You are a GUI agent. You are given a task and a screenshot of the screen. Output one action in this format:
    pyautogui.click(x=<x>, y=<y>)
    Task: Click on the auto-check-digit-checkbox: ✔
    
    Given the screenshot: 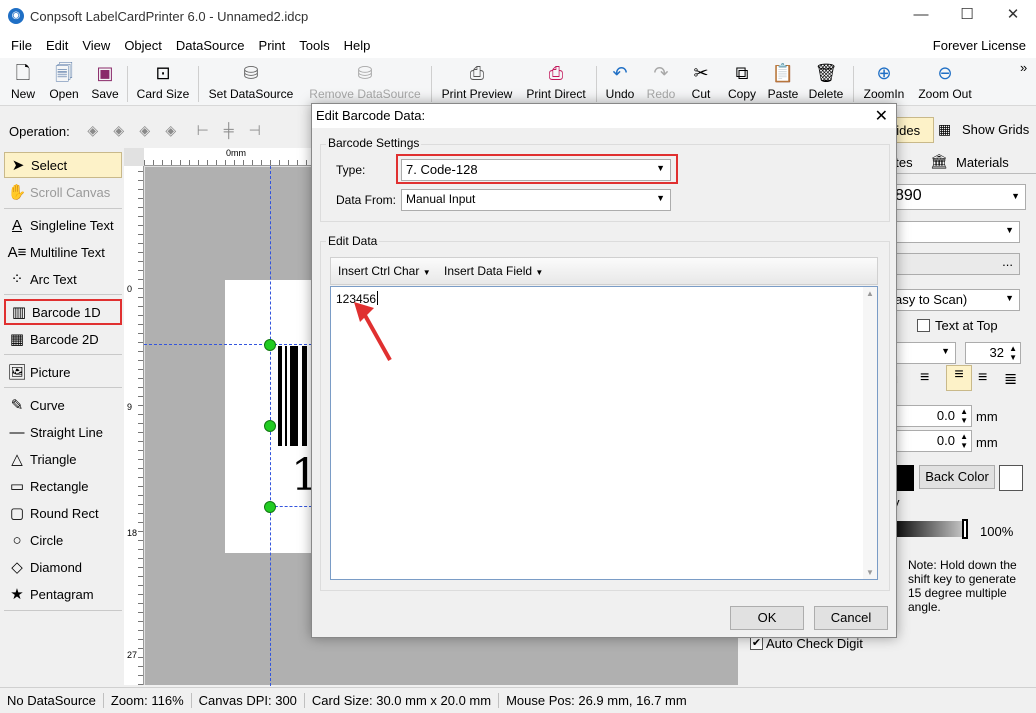 What is the action you would take?
    pyautogui.click(x=756, y=643)
    